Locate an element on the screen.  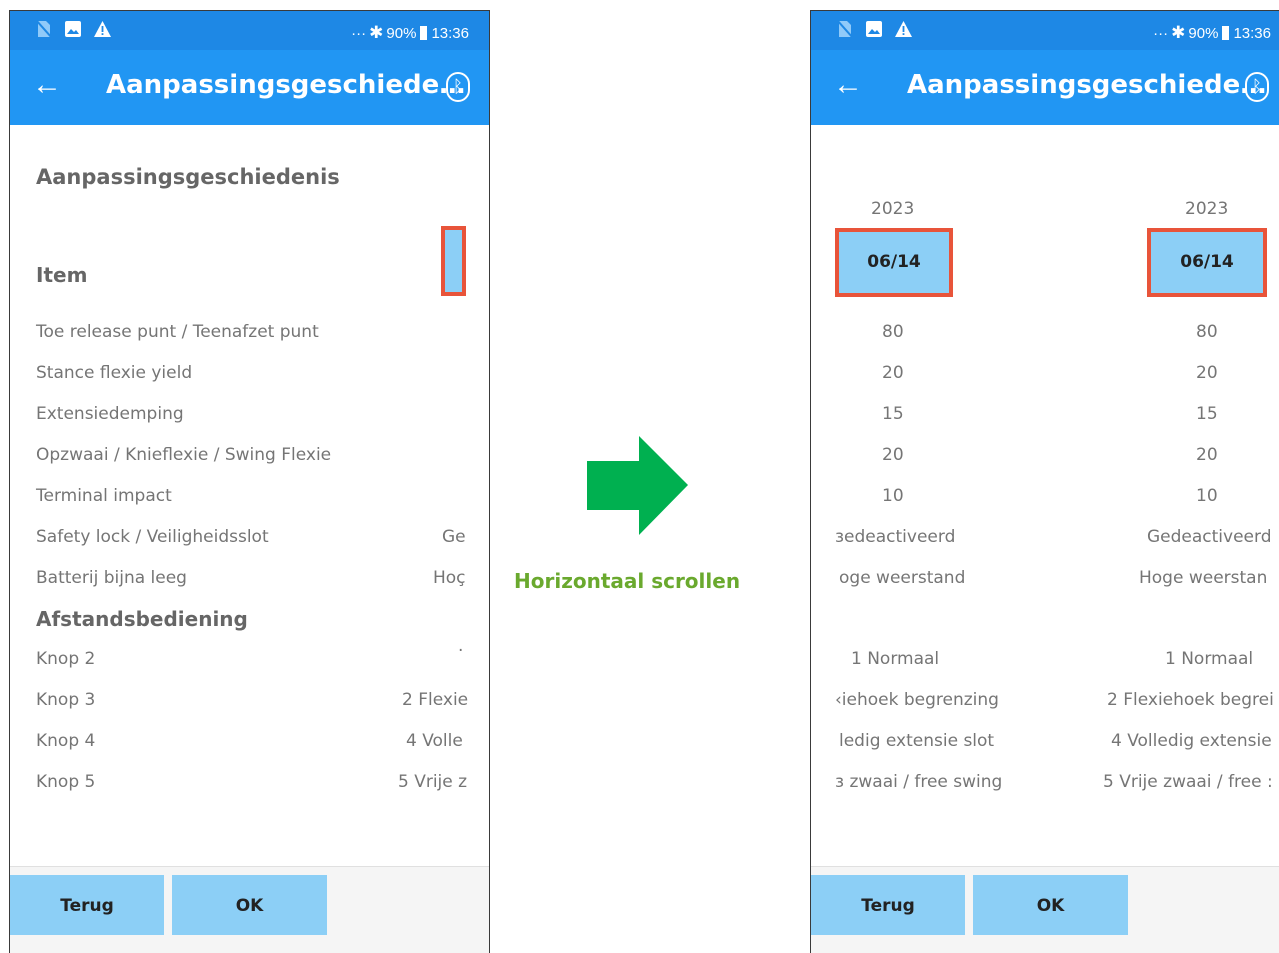
remote-label: Knop 5 is located at coordinates (66, 782).